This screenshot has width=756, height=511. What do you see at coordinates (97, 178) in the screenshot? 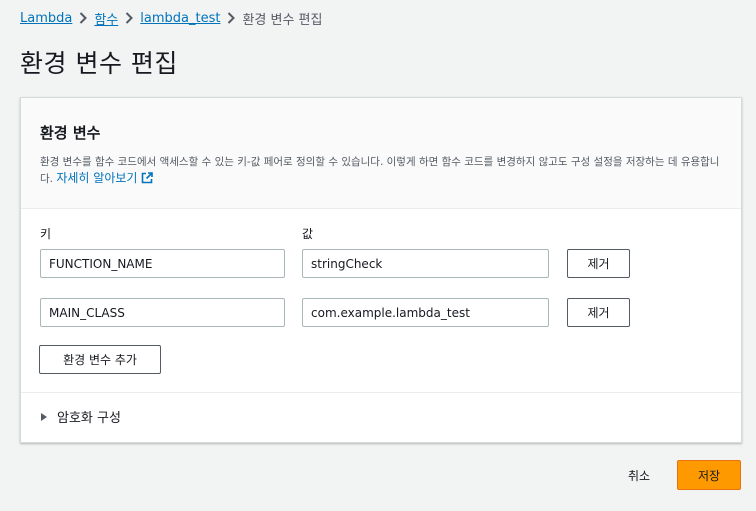
I see `learn-more-label: 자세히 알아보기` at bounding box center [97, 178].